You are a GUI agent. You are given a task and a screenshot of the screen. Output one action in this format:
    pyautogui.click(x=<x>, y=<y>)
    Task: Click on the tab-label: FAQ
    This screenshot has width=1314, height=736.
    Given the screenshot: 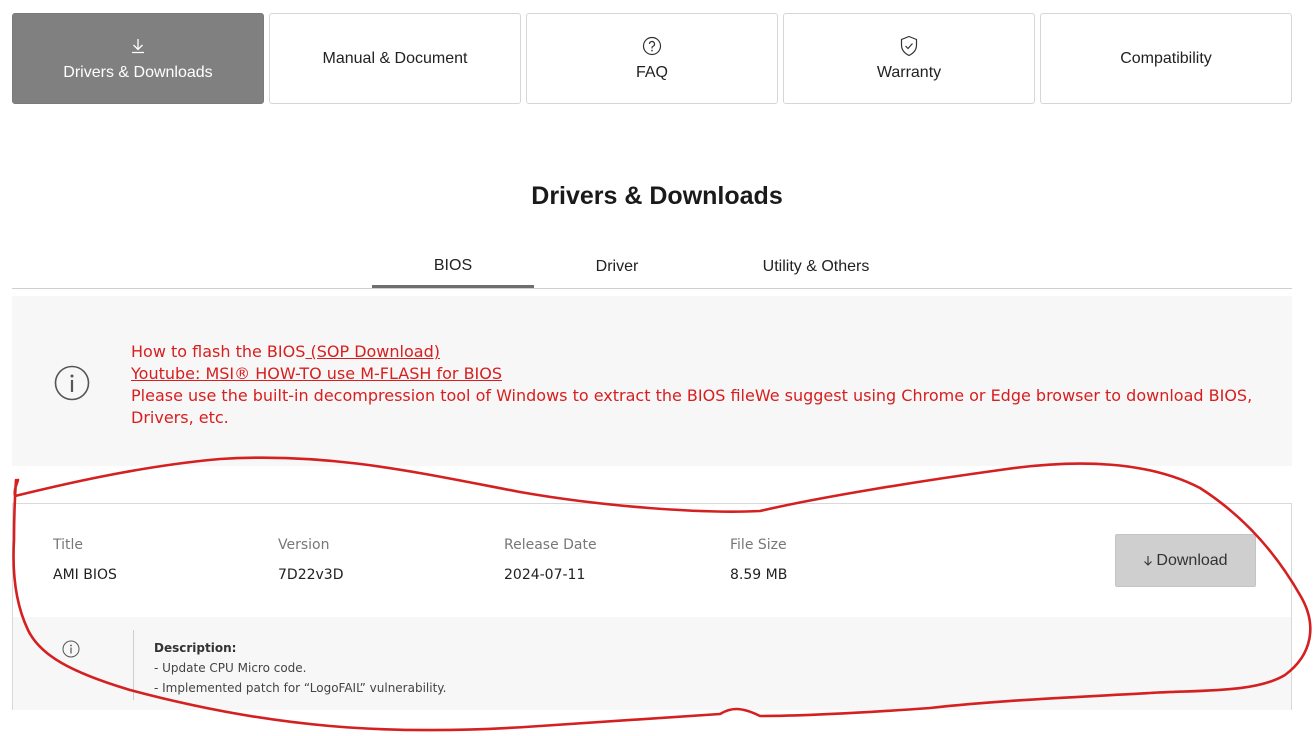 What is the action you would take?
    pyautogui.click(x=651, y=72)
    